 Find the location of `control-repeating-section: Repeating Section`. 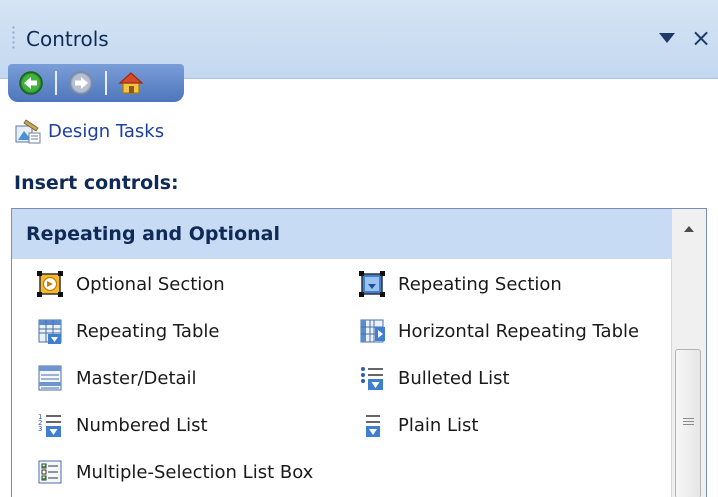

control-repeating-section: Repeating Section is located at coordinates (460, 284).